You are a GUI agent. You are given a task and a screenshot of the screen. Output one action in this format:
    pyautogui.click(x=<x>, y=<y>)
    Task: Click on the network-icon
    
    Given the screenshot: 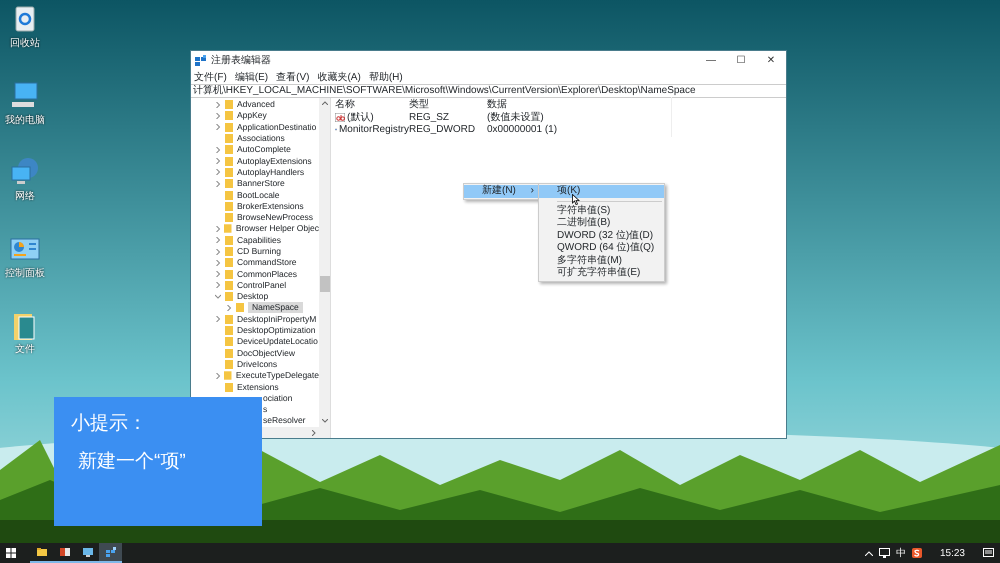 What is the action you would take?
    pyautogui.click(x=884, y=553)
    